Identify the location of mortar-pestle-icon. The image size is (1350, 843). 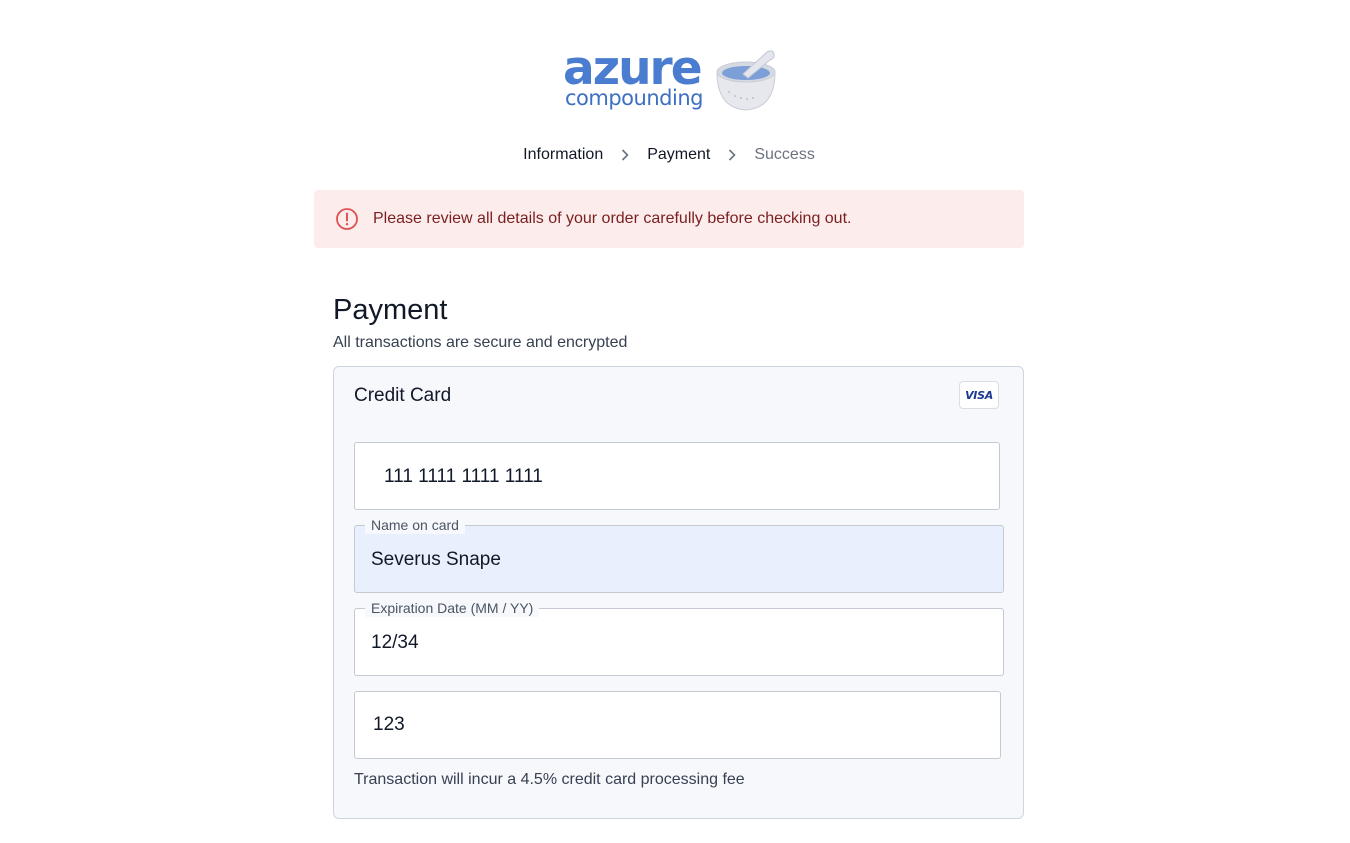
(746, 80).